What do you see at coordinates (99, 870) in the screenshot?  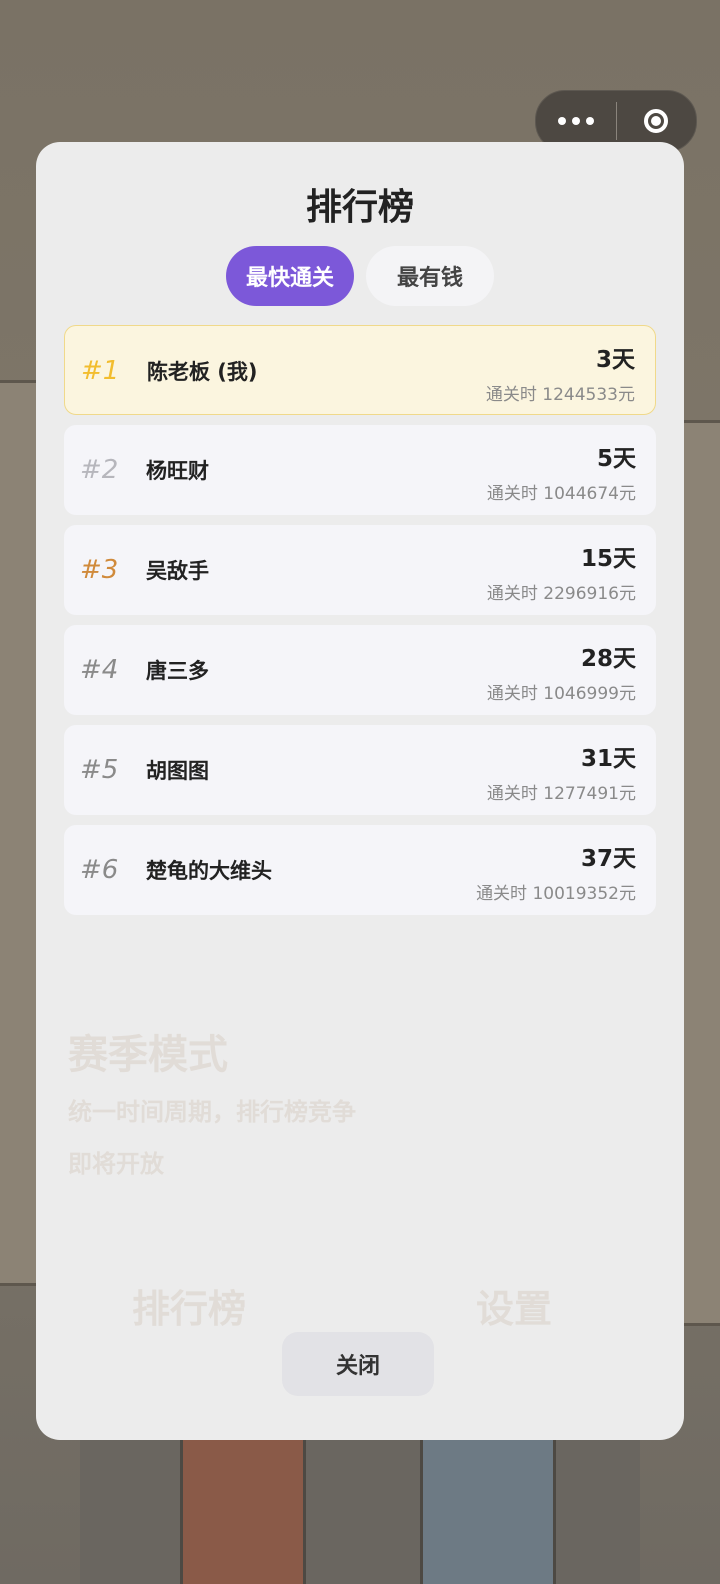 I see `rank-label: #6` at bounding box center [99, 870].